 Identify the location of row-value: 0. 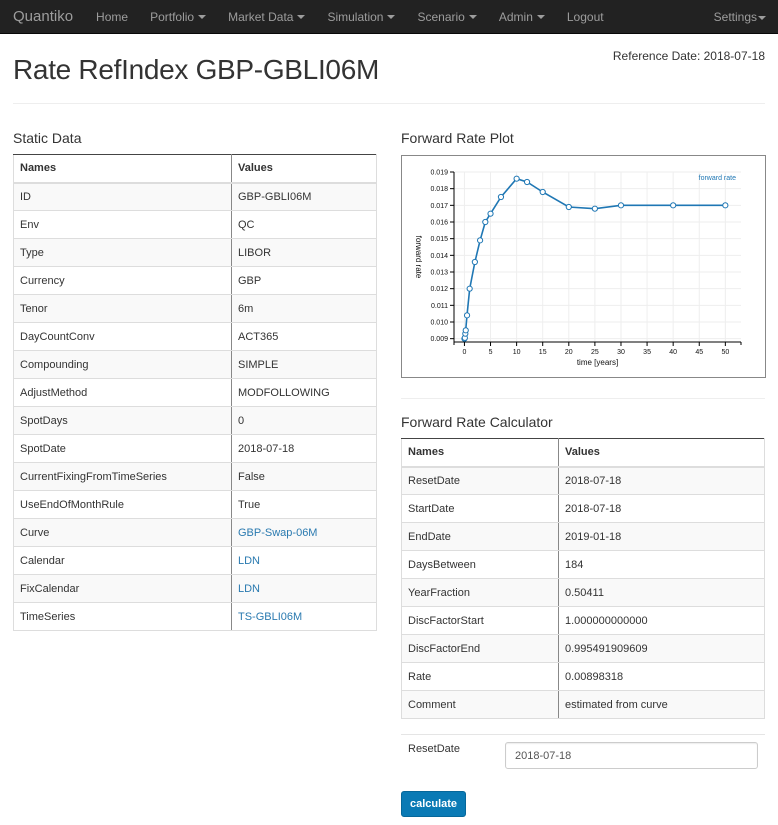
(304, 420).